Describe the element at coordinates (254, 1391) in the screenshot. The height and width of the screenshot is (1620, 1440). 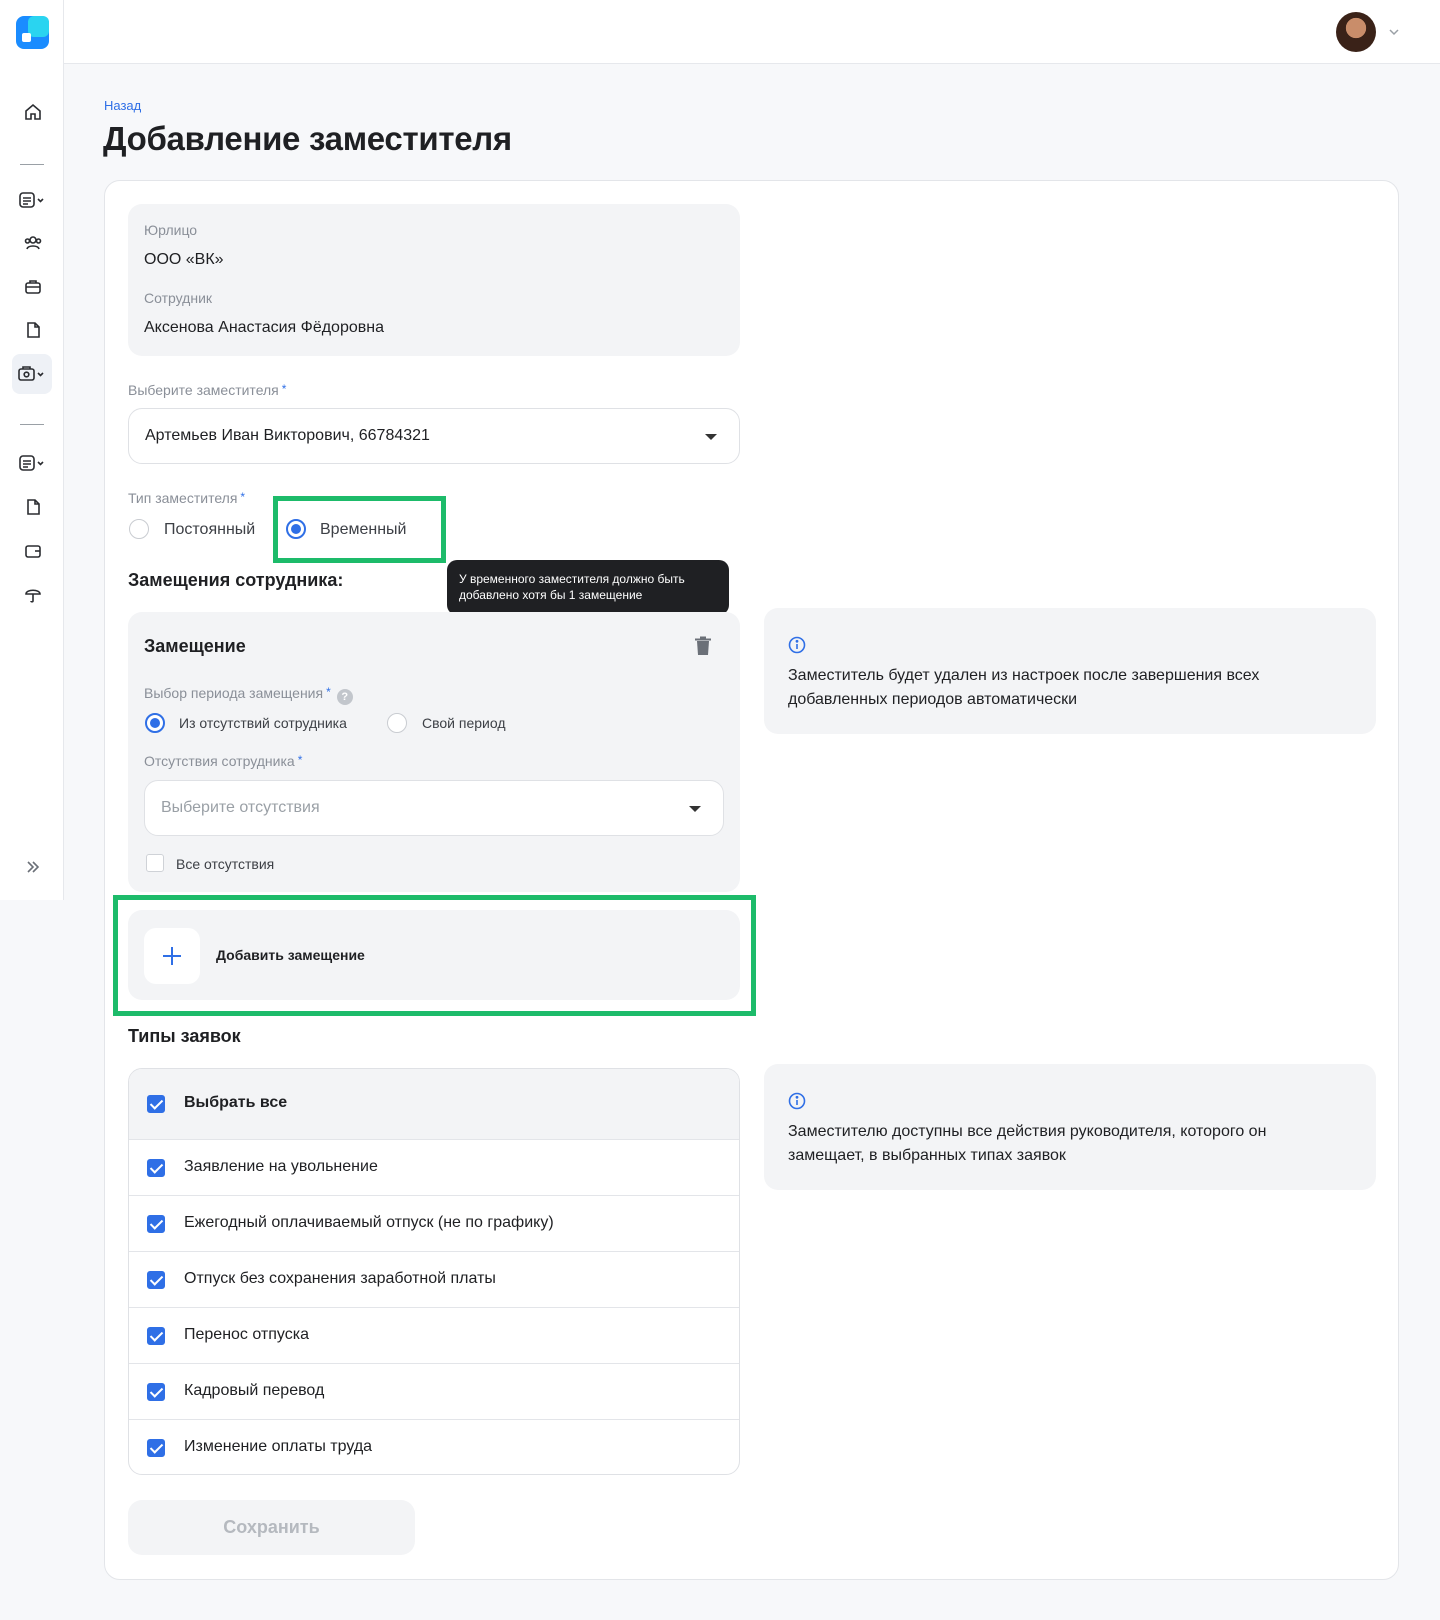
I see `request-type-label: Кадровый перевод` at that location.